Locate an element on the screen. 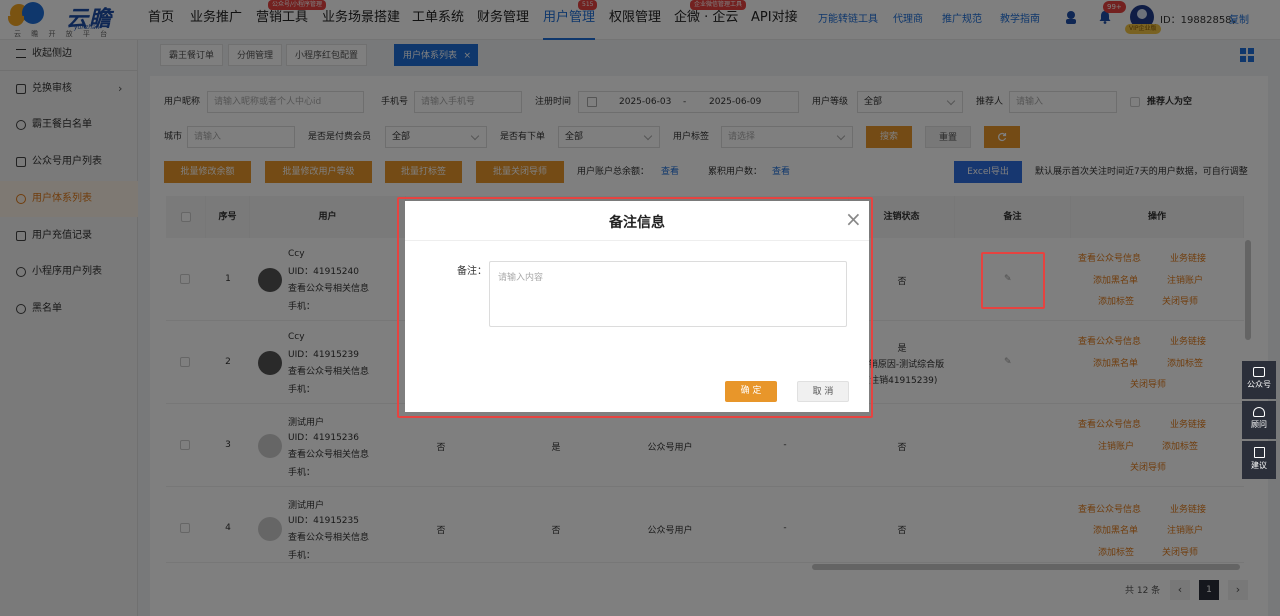  cancel-button: 取 消 is located at coordinates (823, 391).